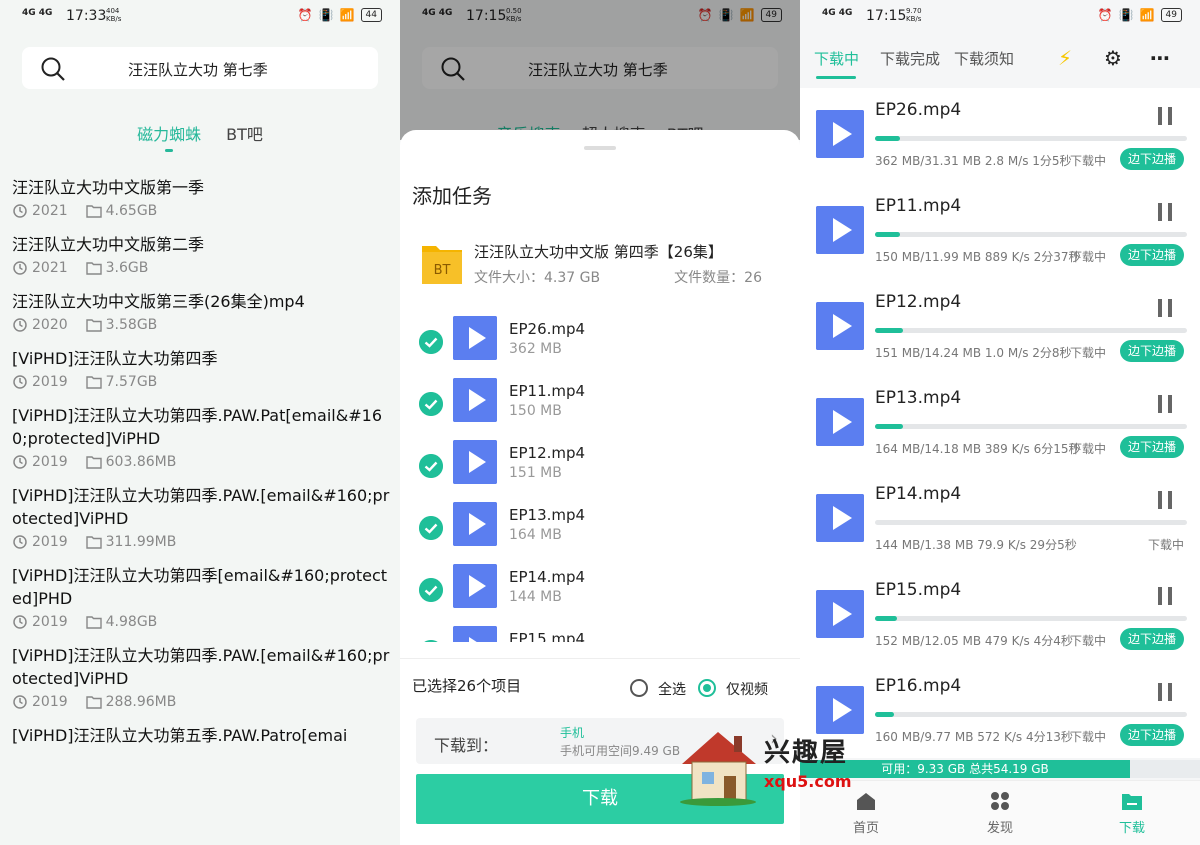 The height and width of the screenshot is (845, 1200). Describe the element at coordinates (718, 769) in the screenshot. I see `house-logo-icon` at that location.